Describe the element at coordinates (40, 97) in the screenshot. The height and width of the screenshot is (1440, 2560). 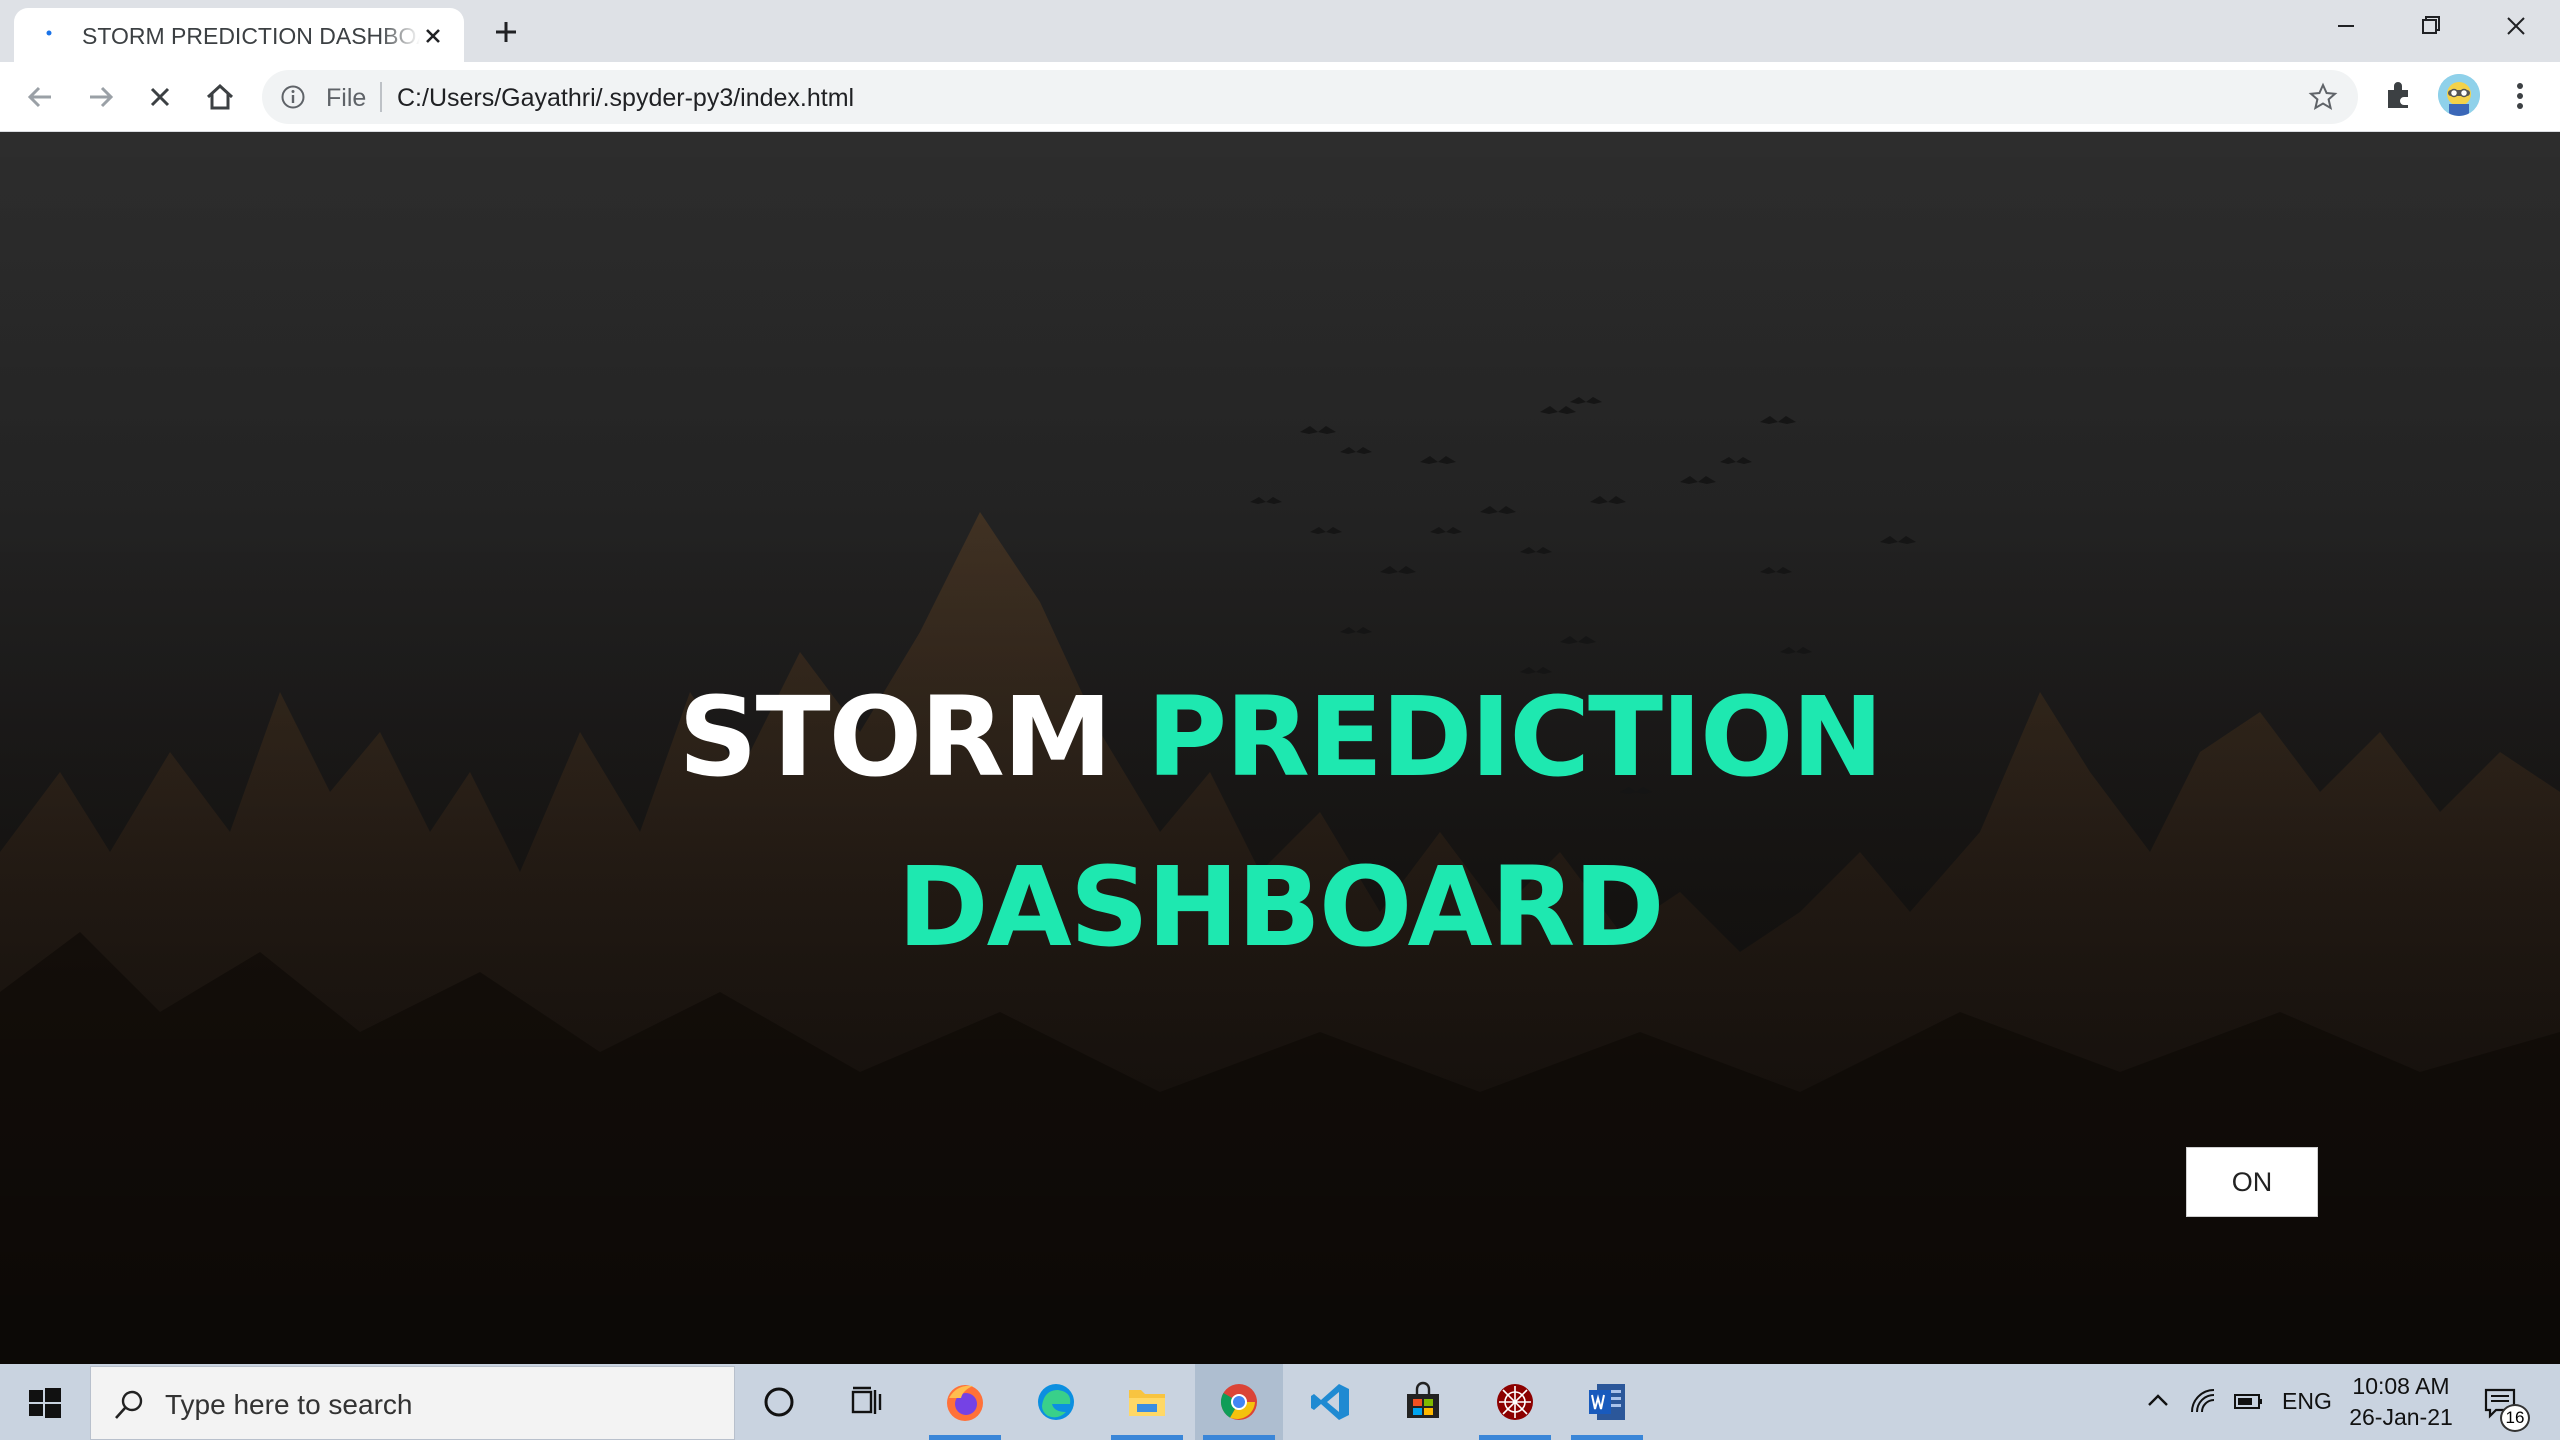
I see `back-arrow-icon` at that location.